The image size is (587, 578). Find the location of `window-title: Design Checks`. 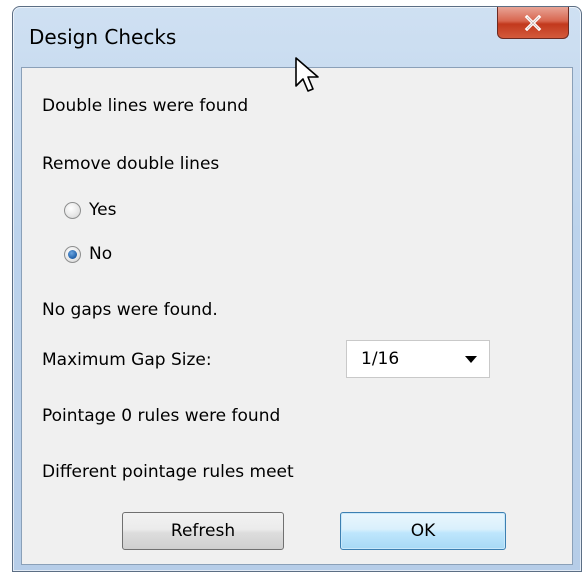

window-title: Design Checks is located at coordinates (103, 37).